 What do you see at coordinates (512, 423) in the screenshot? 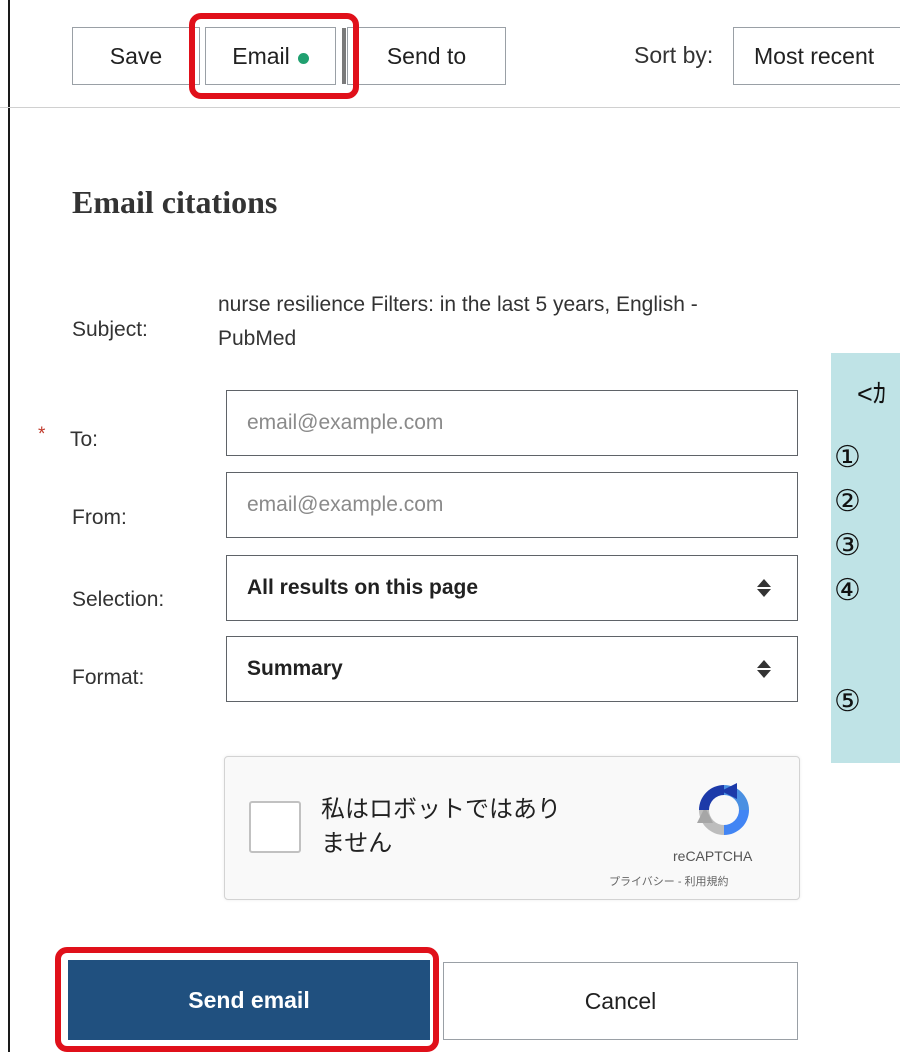
I see `to-email-input` at bounding box center [512, 423].